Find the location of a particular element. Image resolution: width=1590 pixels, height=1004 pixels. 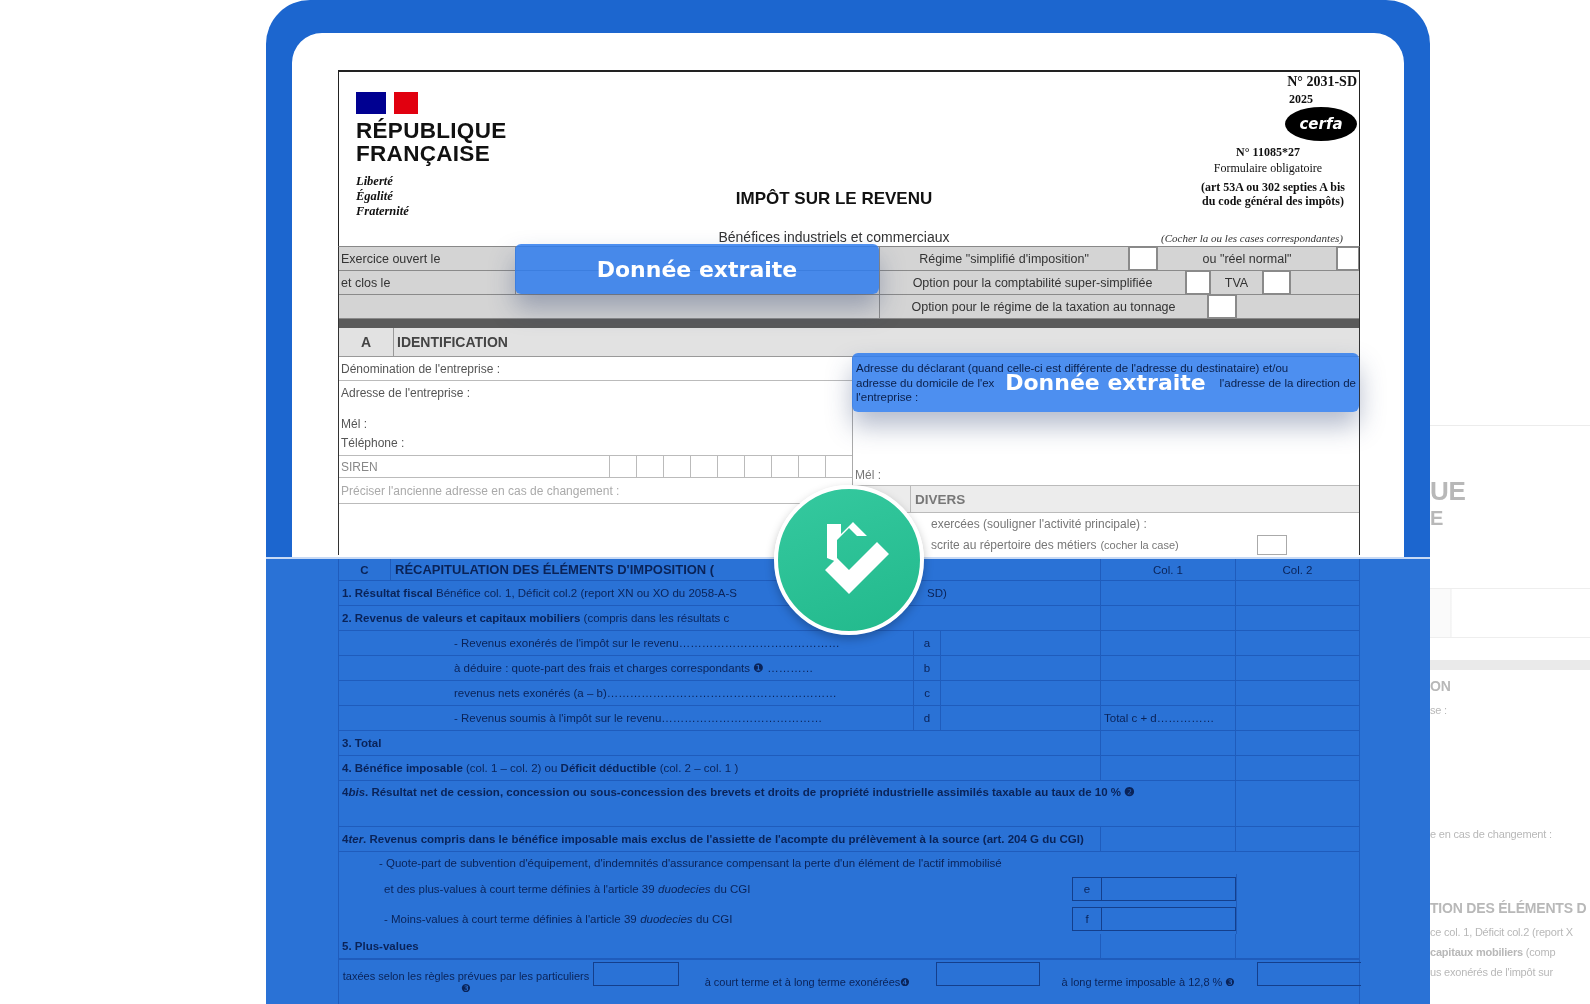

row-label: 2. Revenus de valeurs et capitaux mobiliers (compris dans les résultats c is located at coordinates (536, 618).